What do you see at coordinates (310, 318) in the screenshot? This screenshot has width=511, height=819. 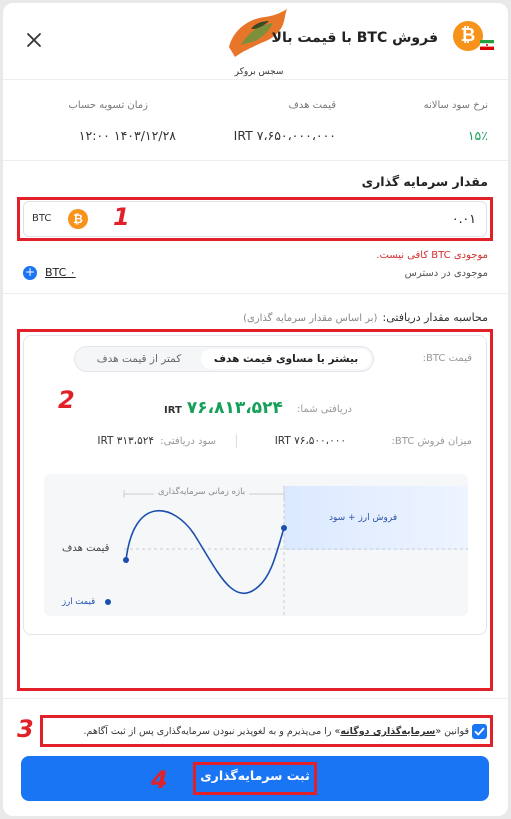 I see `calc-subtitle: (بر اساس مقدار سرمایه گذاری)` at bounding box center [310, 318].